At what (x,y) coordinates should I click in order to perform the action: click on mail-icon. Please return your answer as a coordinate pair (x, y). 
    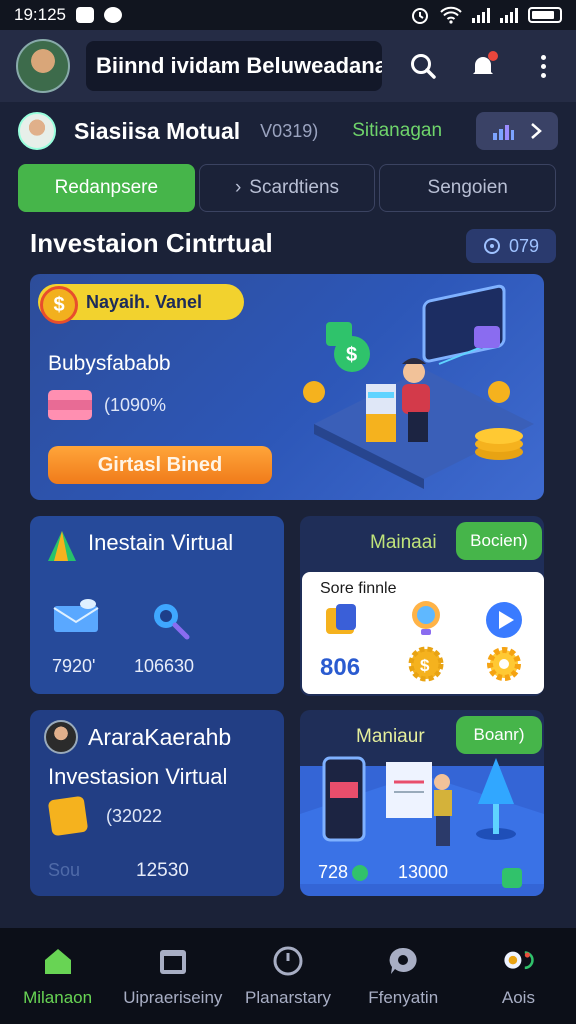
    Looking at the image, I should click on (76, 615).